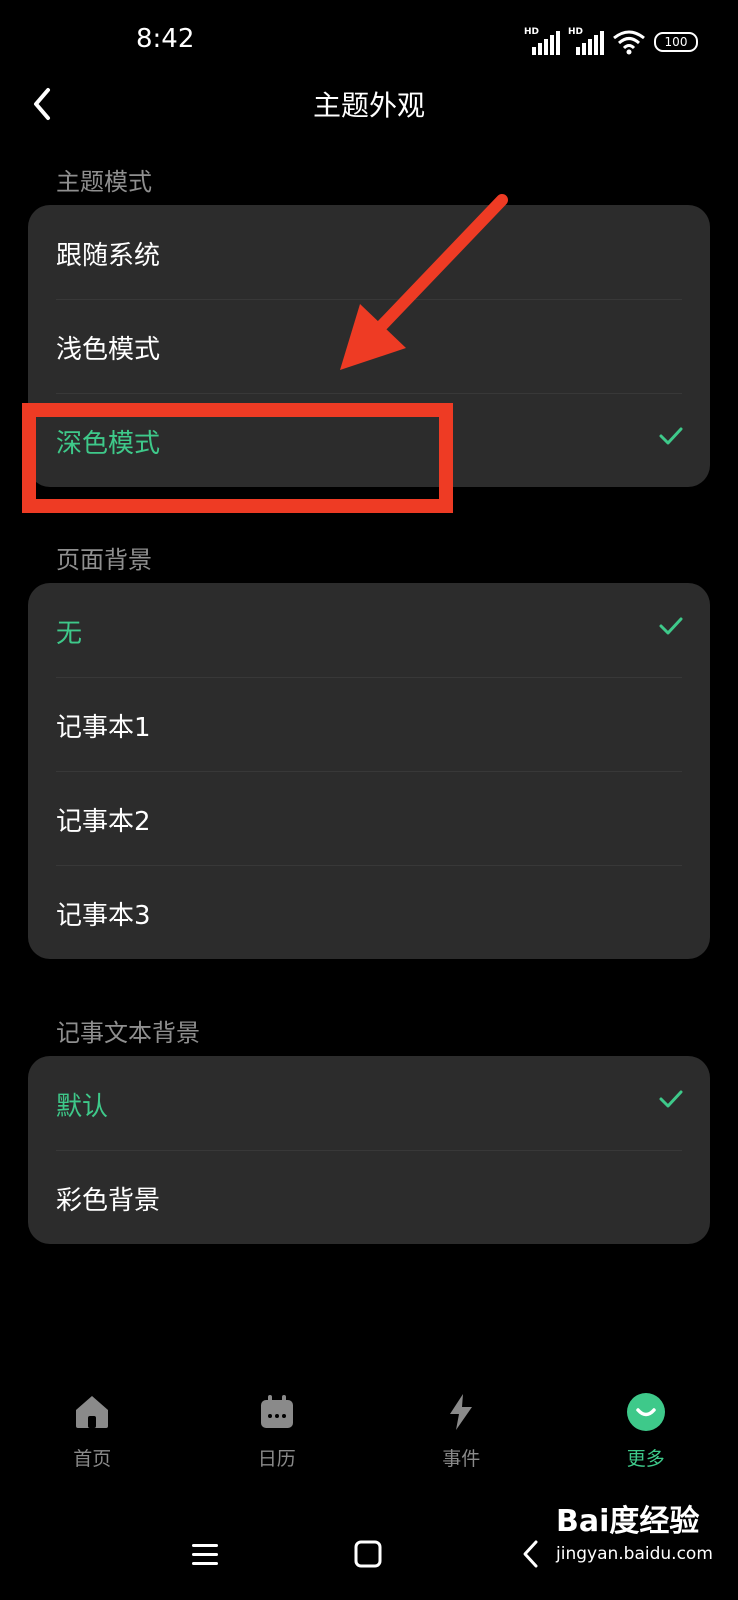  I want to click on nav-home-button, so click(368, 1555).